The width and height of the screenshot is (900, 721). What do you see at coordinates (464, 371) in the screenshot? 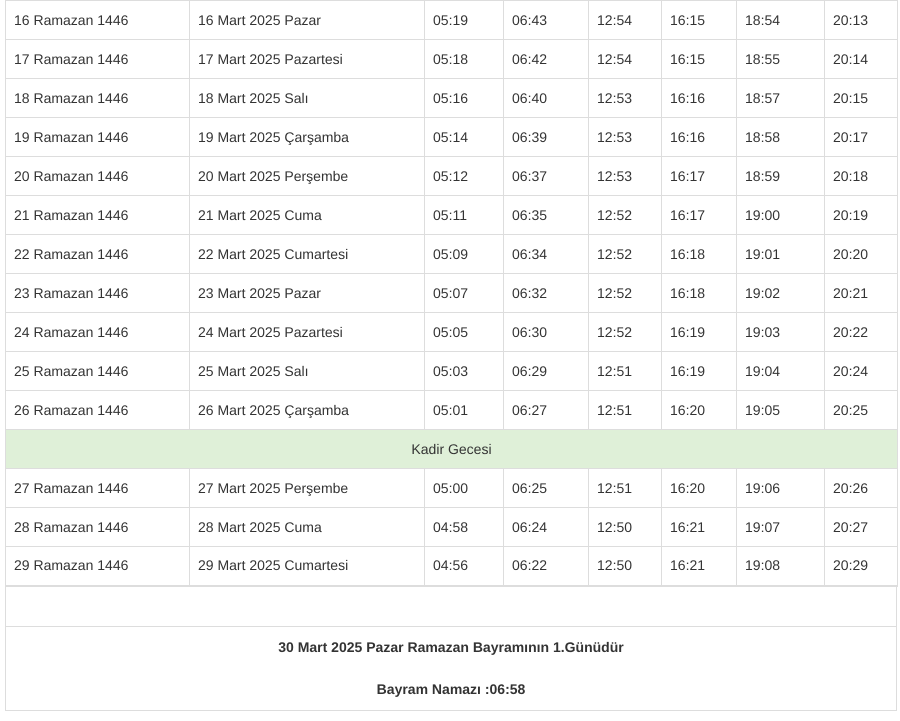
I see `table-cell: 05:03` at bounding box center [464, 371].